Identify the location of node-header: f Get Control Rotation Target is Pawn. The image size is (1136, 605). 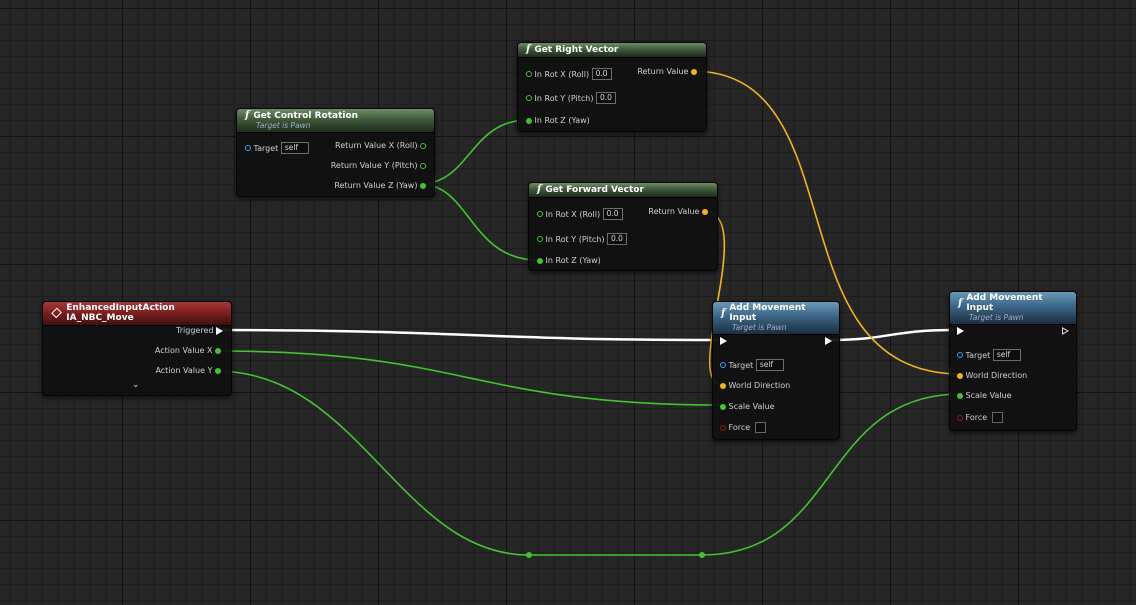
(335, 121).